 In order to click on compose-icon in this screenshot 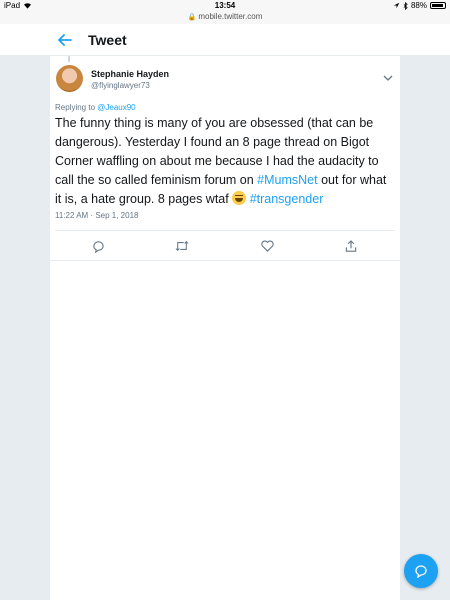, I will do `click(421, 571)`.